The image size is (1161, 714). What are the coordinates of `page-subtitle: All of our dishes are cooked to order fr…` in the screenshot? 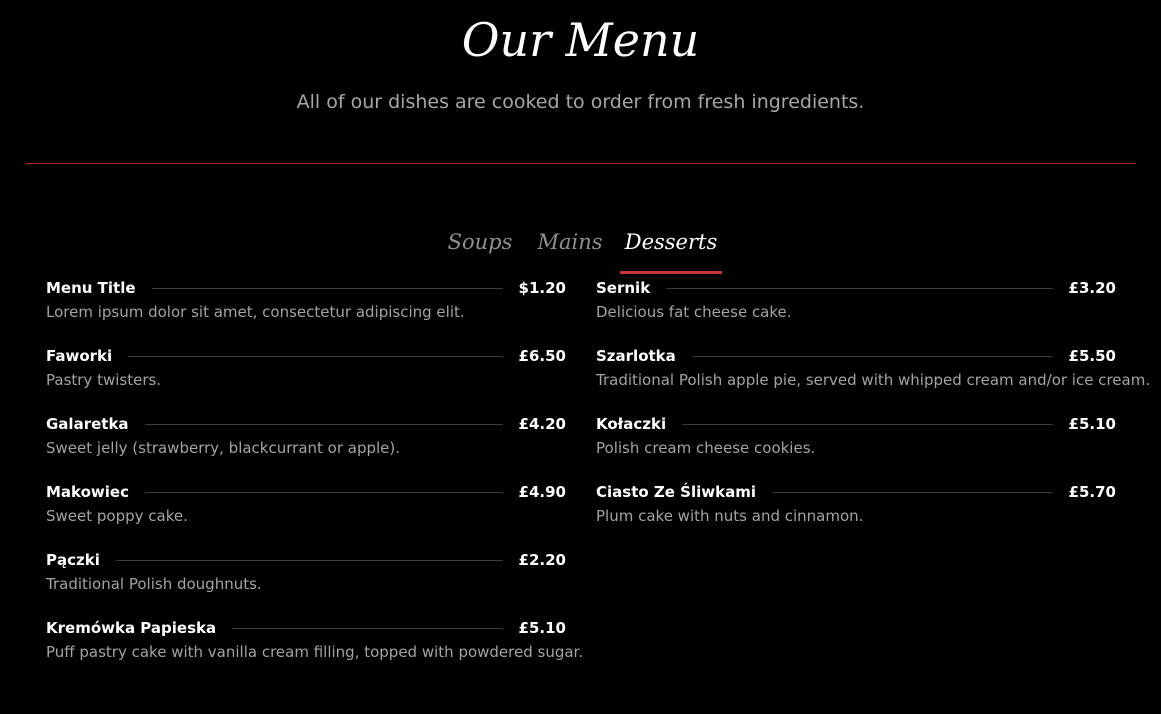 It's located at (580, 102).